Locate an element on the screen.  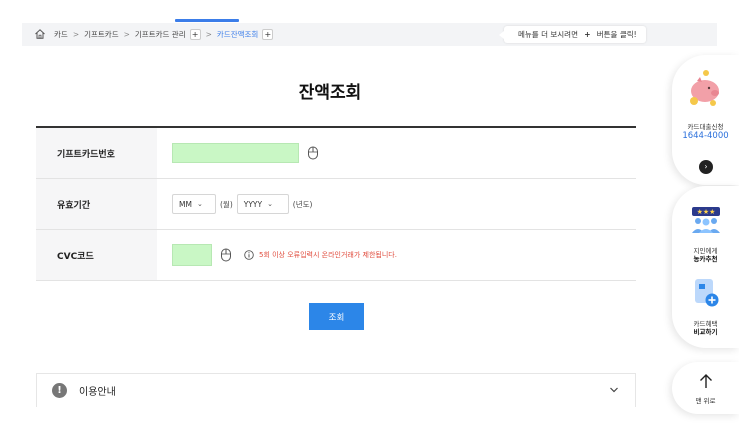
cvc-warning-text: 5회 이상 오류입력시 온라인거래가 제한됩니다. is located at coordinates (328, 255).